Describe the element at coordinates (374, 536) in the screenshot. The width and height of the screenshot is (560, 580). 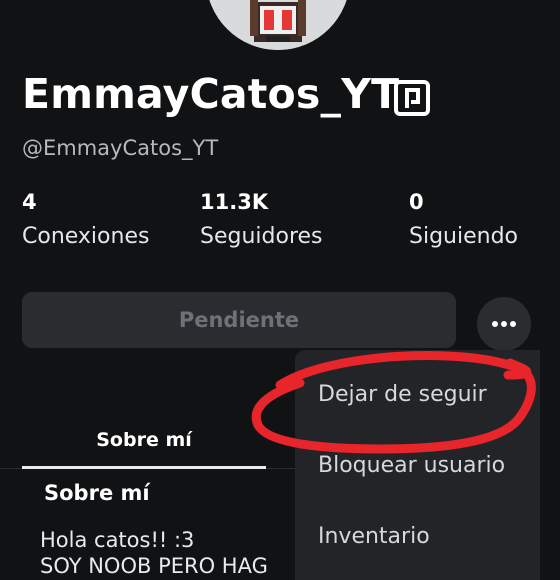
I see `menu-item-inventory: Inventario` at that location.